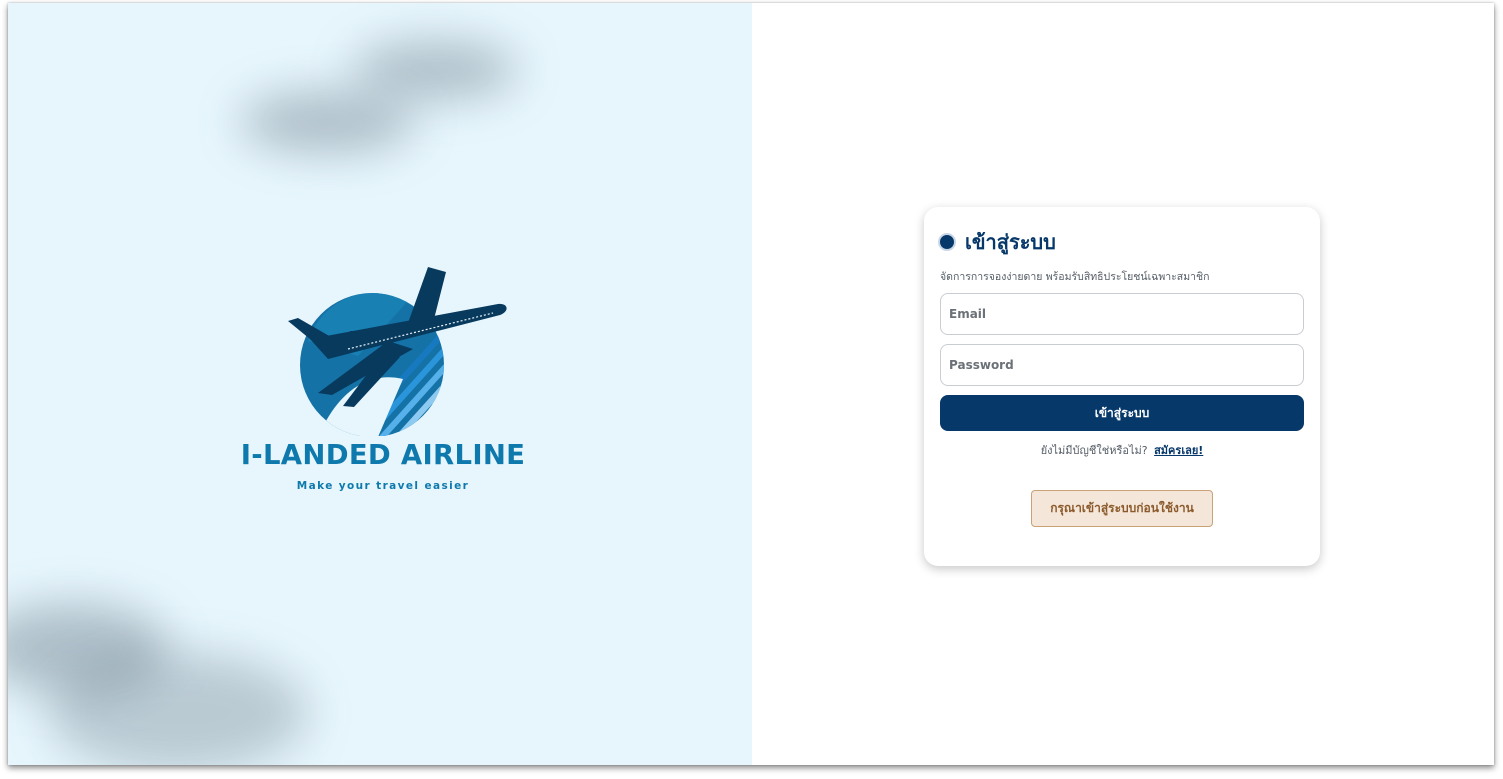 This screenshot has height=779, width=1503. What do you see at coordinates (1122, 314) in the screenshot?
I see `email-input` at bounding box center [1122, 314].